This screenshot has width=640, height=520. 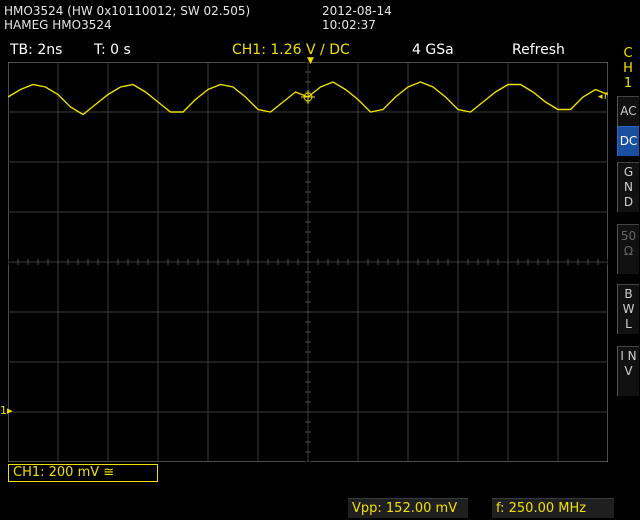 I want to click on vpp-measurement: Vpp: 152.00 mV, so click(x=408, y=508).